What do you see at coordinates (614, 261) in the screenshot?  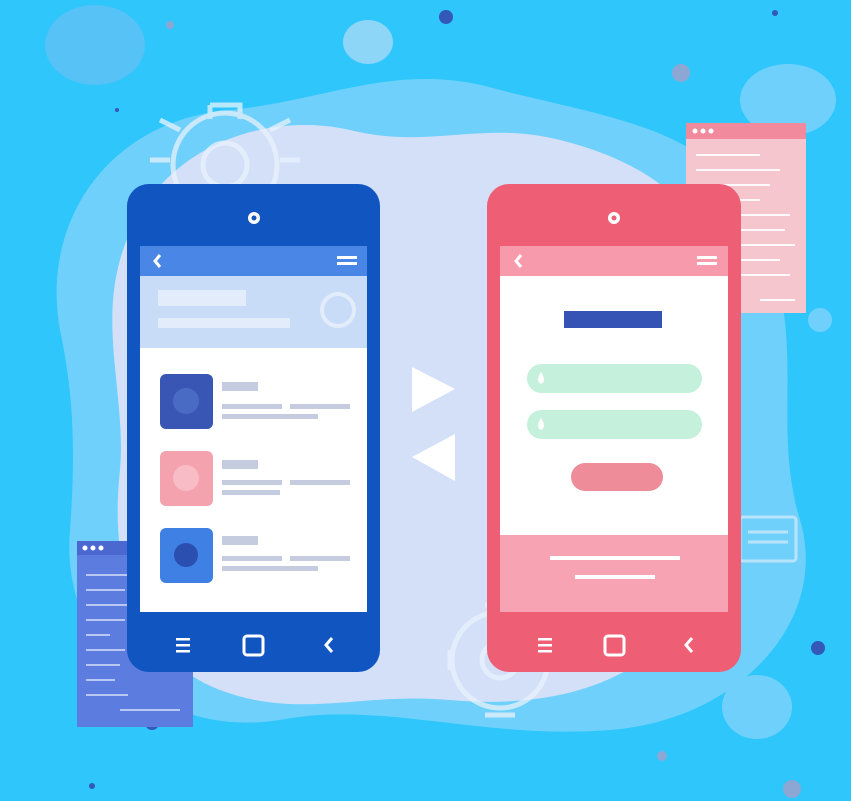 I see `right-phone-header` at bounding box center [614, 261].